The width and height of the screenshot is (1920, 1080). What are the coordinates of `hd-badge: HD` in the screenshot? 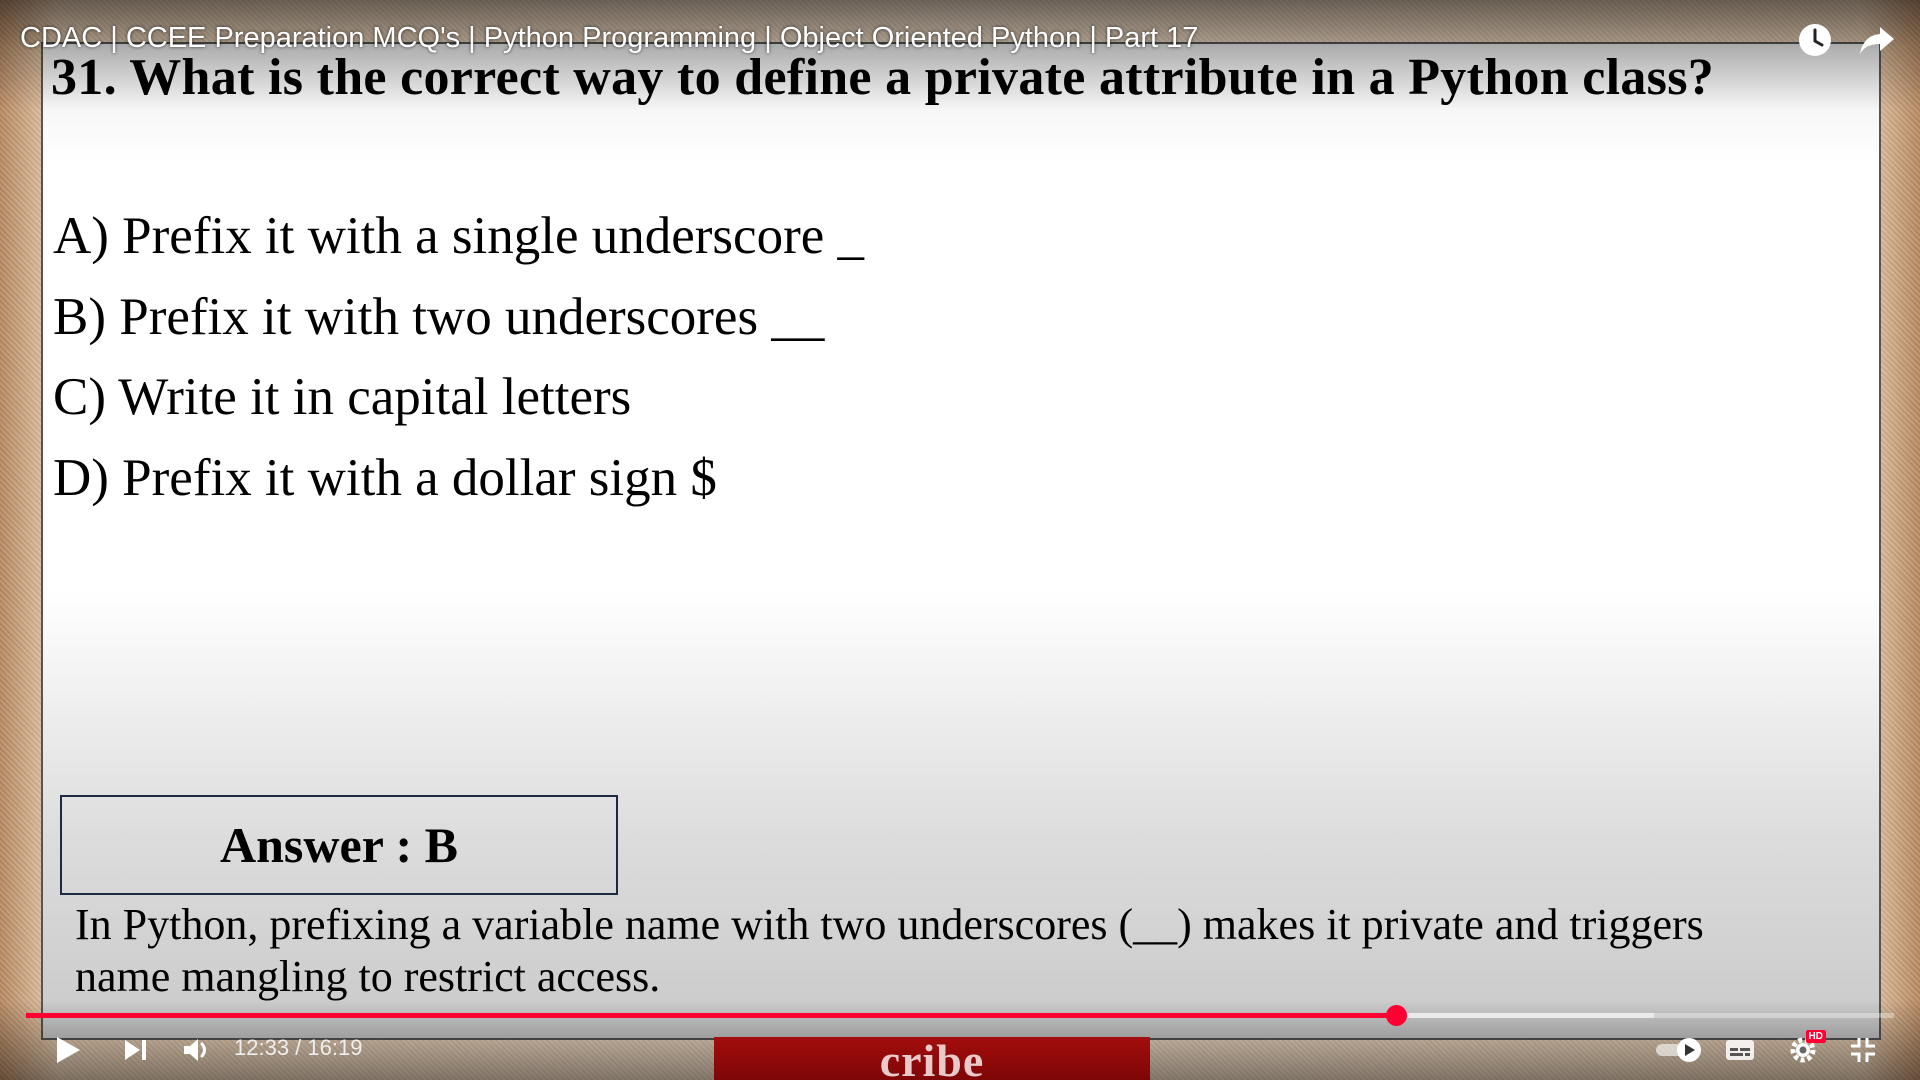 It's located at (1815, 1036).